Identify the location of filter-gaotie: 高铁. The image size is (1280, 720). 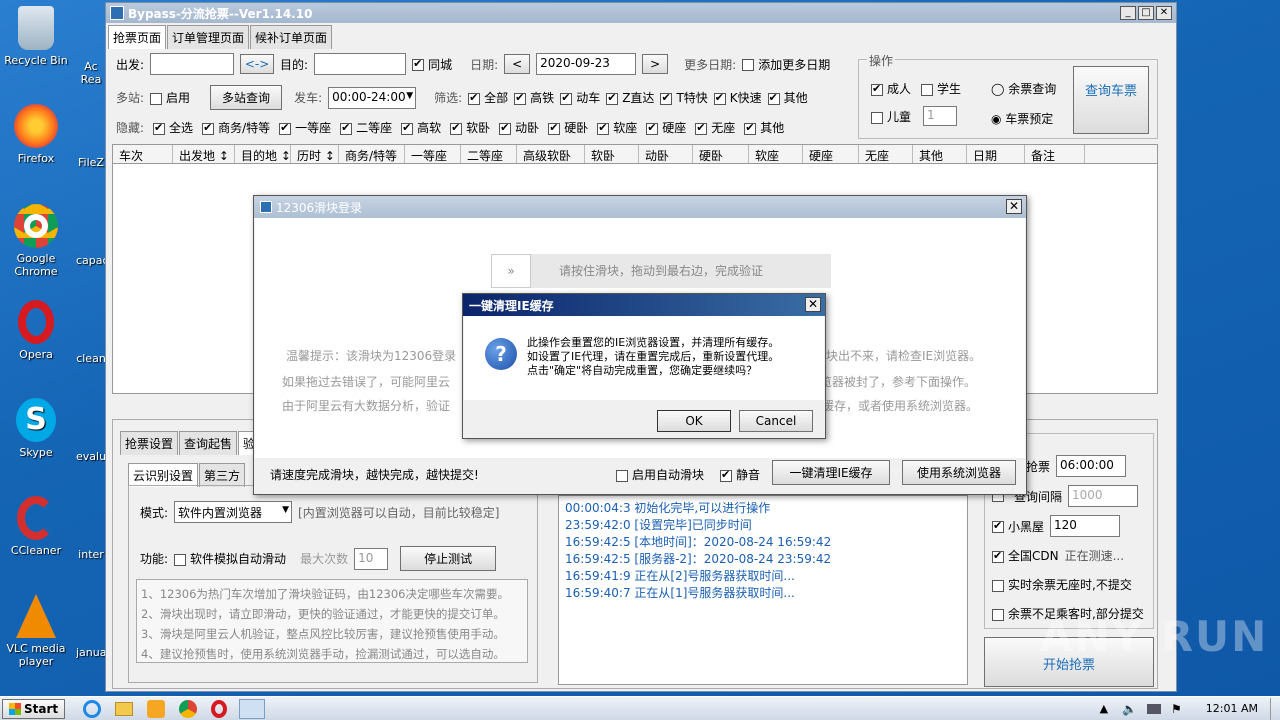
(534, 97).